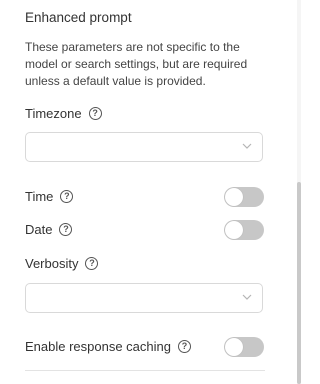 The height and width of the screenshot is (384, 320). What do you see at coordinates (92, 263) in the screenshot?
I see `verbosity-help-icon: ?` at bounding box center [92, 263].